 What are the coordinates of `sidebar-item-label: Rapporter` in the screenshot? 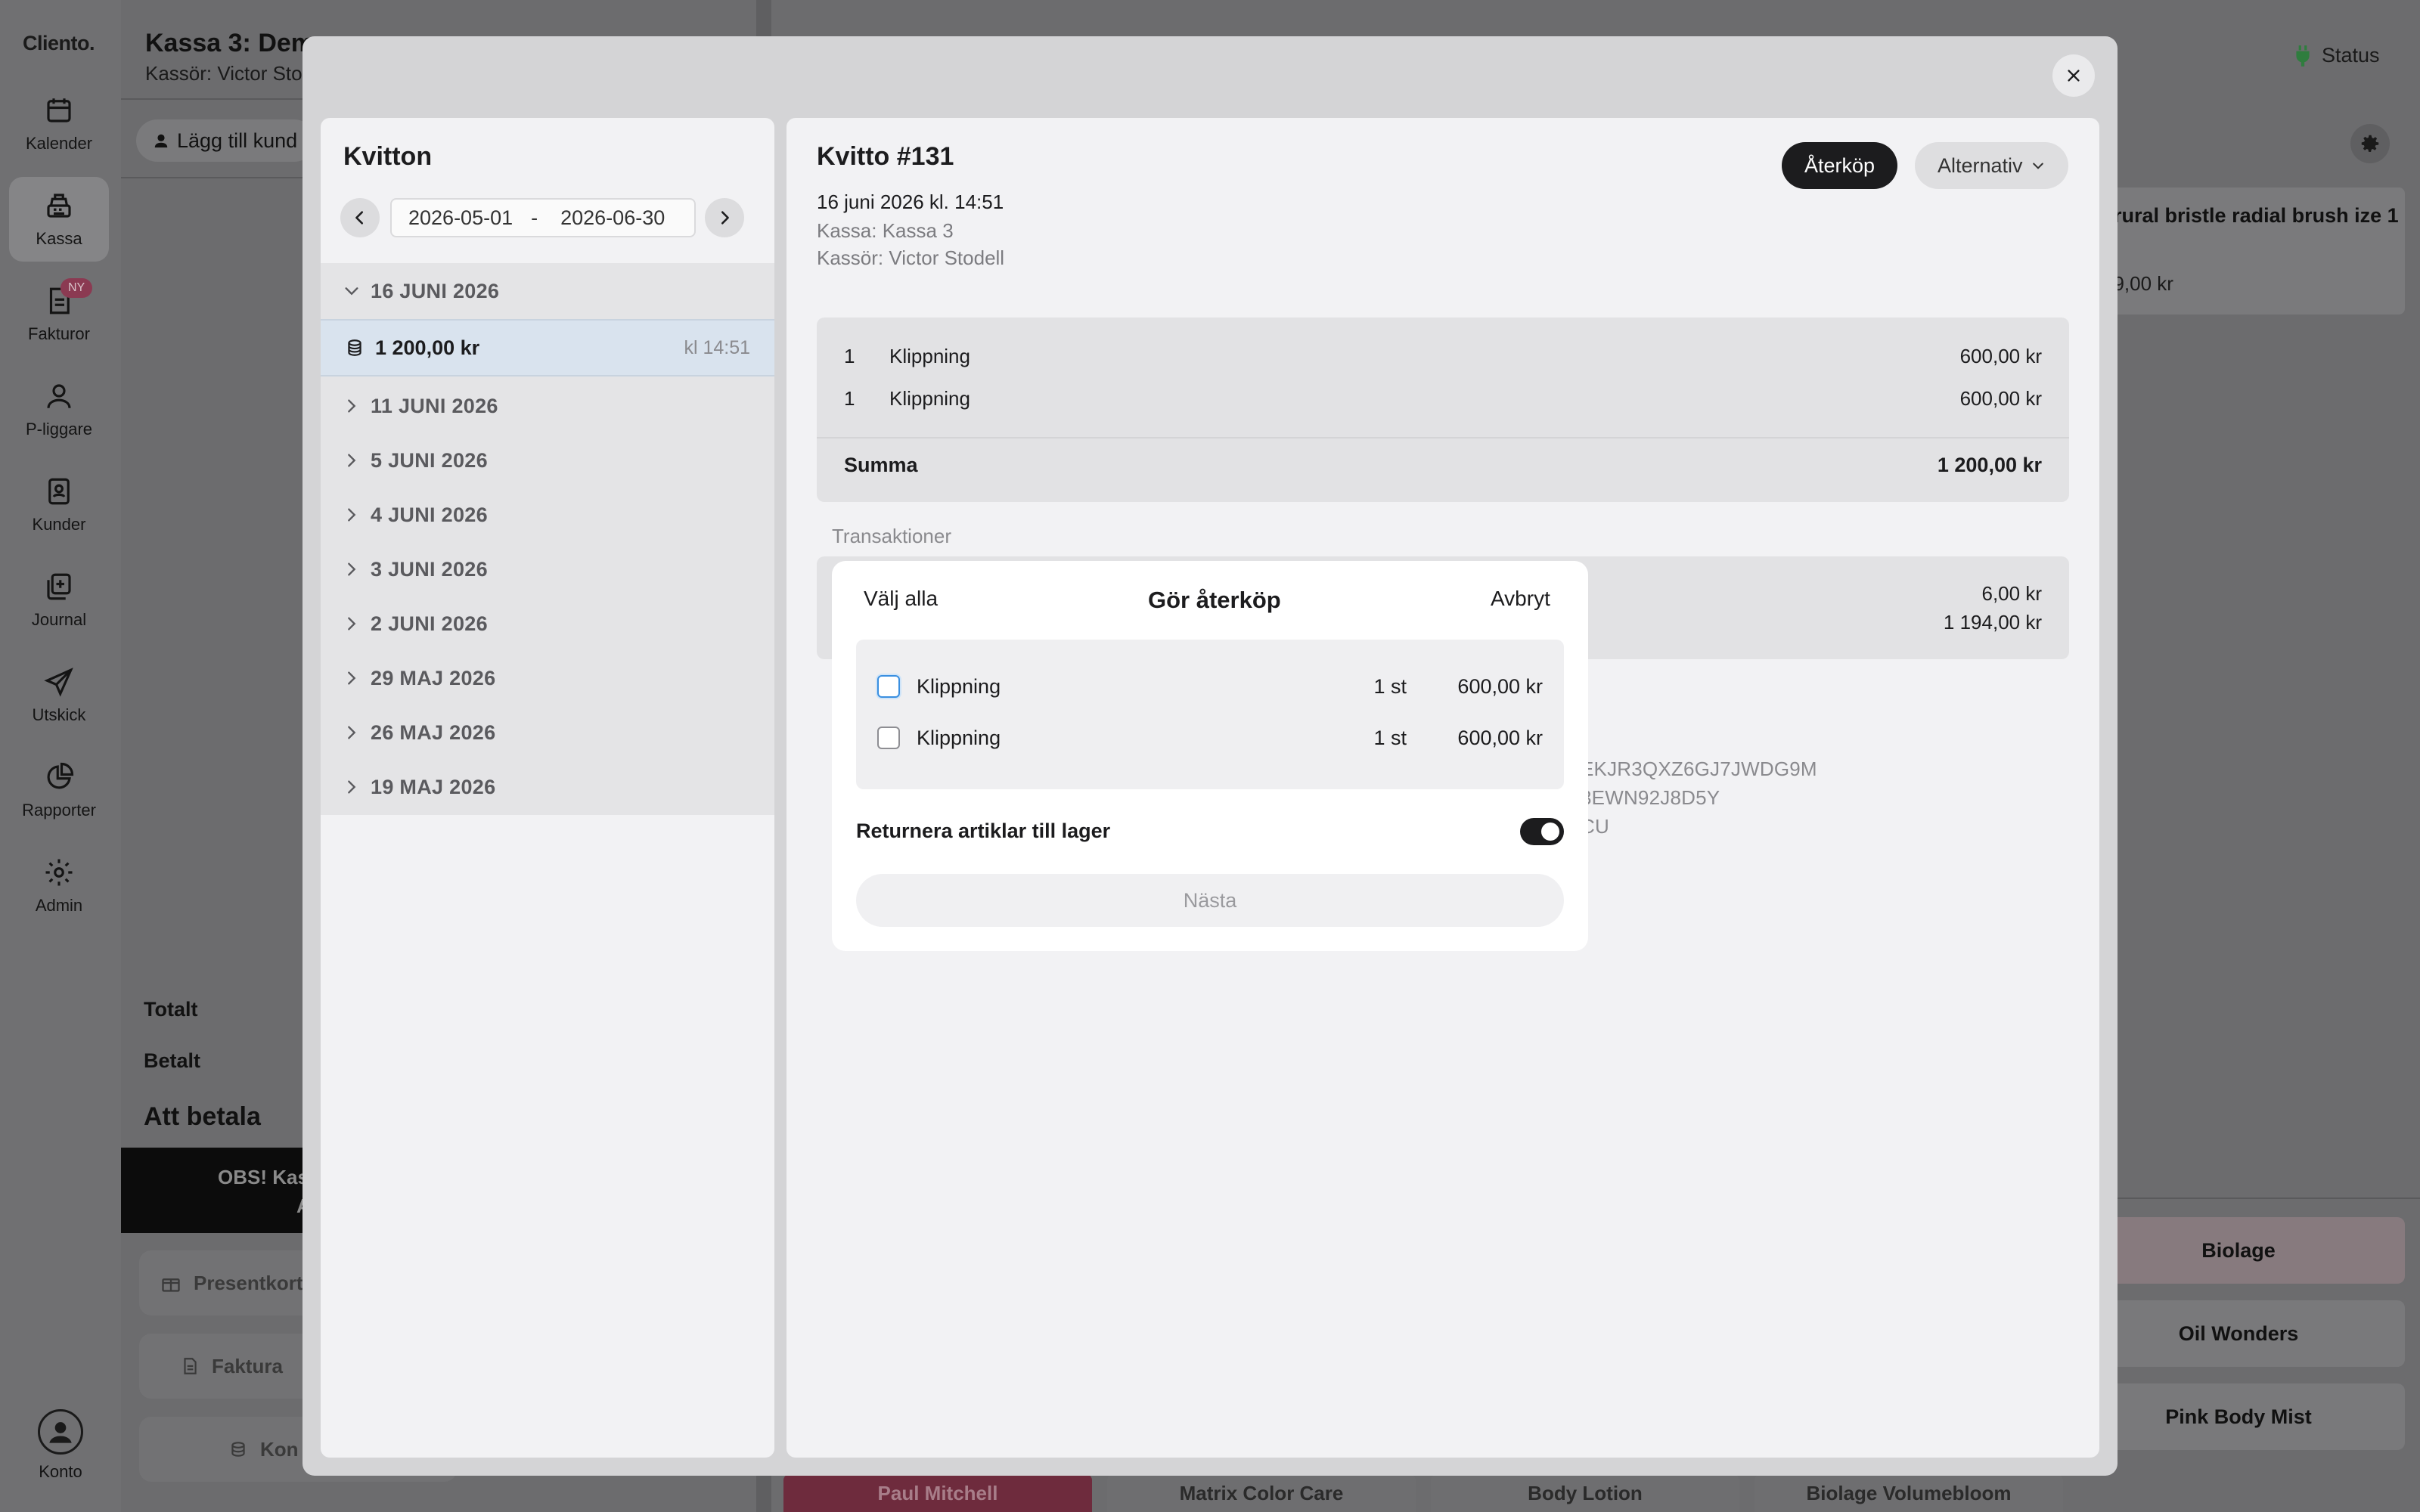 It's located at (59, 810).